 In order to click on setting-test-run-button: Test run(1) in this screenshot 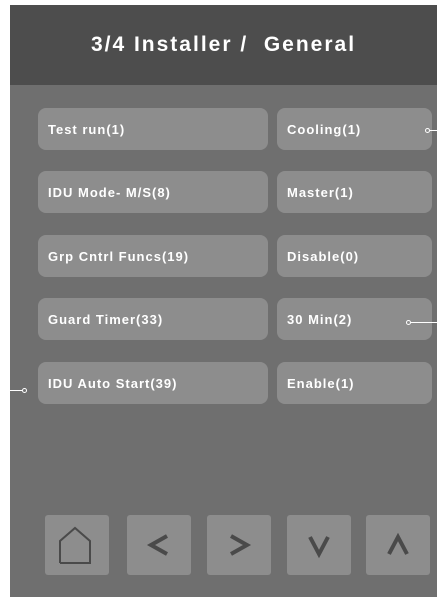, I will do `click(153, 129)`.